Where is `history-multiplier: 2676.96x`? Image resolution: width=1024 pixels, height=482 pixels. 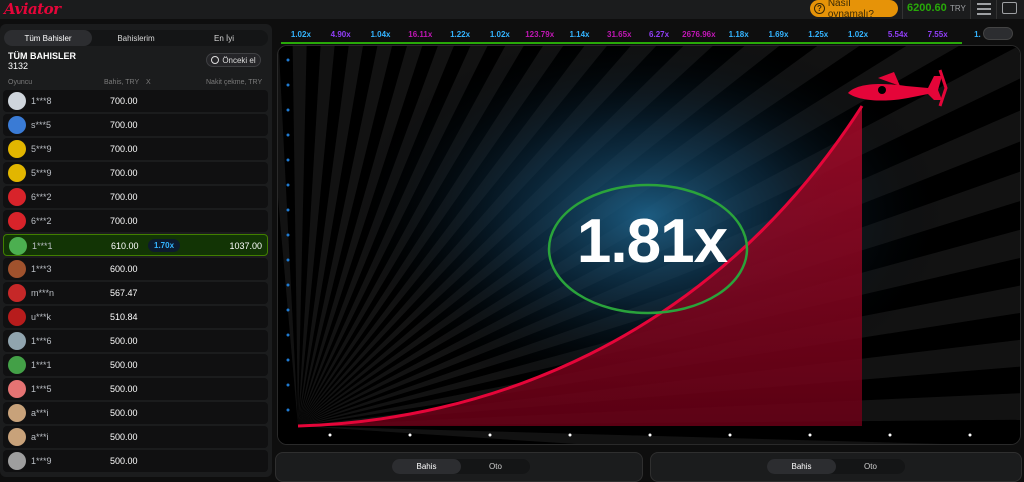
history-multiplier: 2676.96x is located at coordinates (699, 34).